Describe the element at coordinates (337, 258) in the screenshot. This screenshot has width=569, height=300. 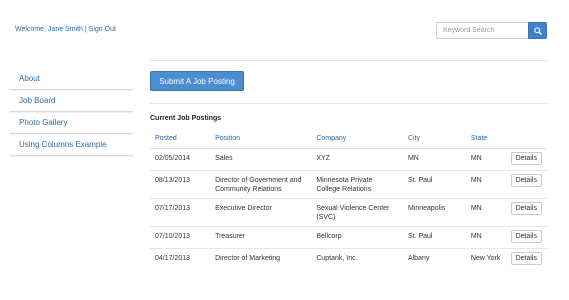
I see `cell-company-text: Cuptank, Inc.` at that location.